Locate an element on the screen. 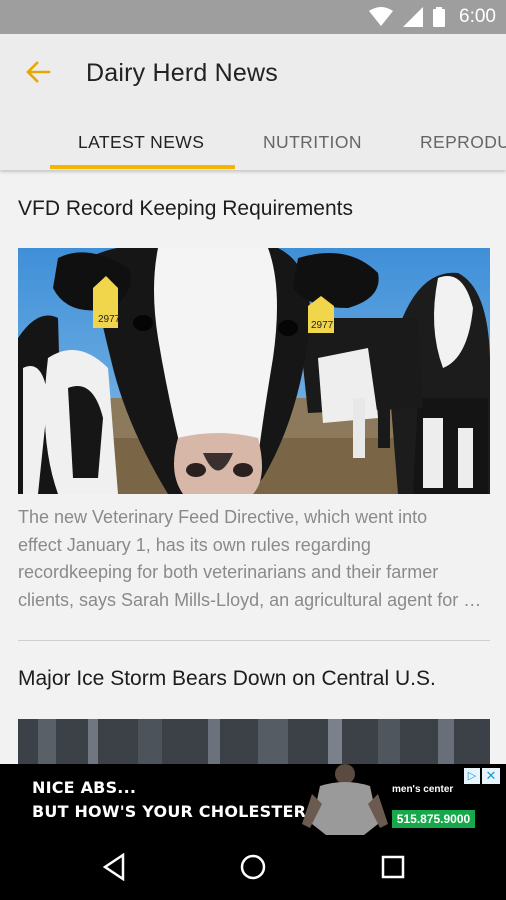  app-bar: Dairy Herd News is located at coordinates (253, 74).